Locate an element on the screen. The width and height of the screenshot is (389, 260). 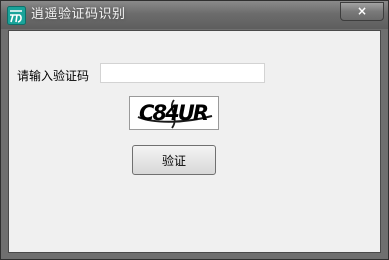
captcha-text: C84UR is located at coordinates (174, 113).